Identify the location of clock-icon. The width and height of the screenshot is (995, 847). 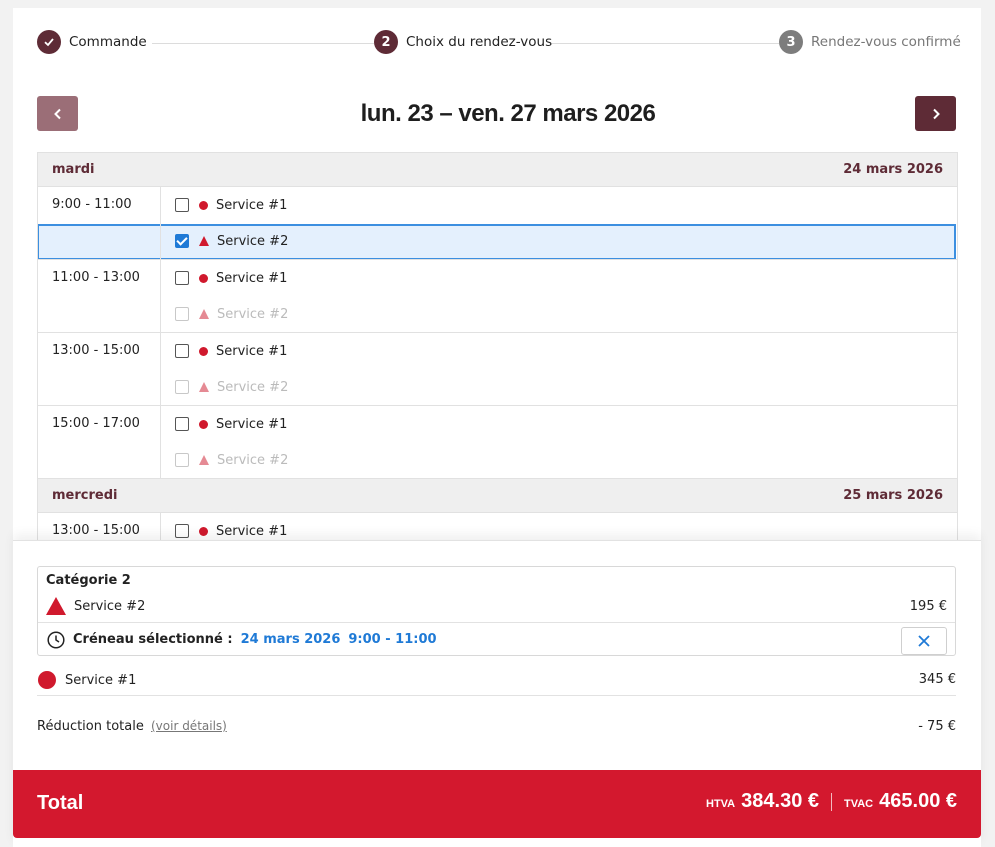
(56, 639).